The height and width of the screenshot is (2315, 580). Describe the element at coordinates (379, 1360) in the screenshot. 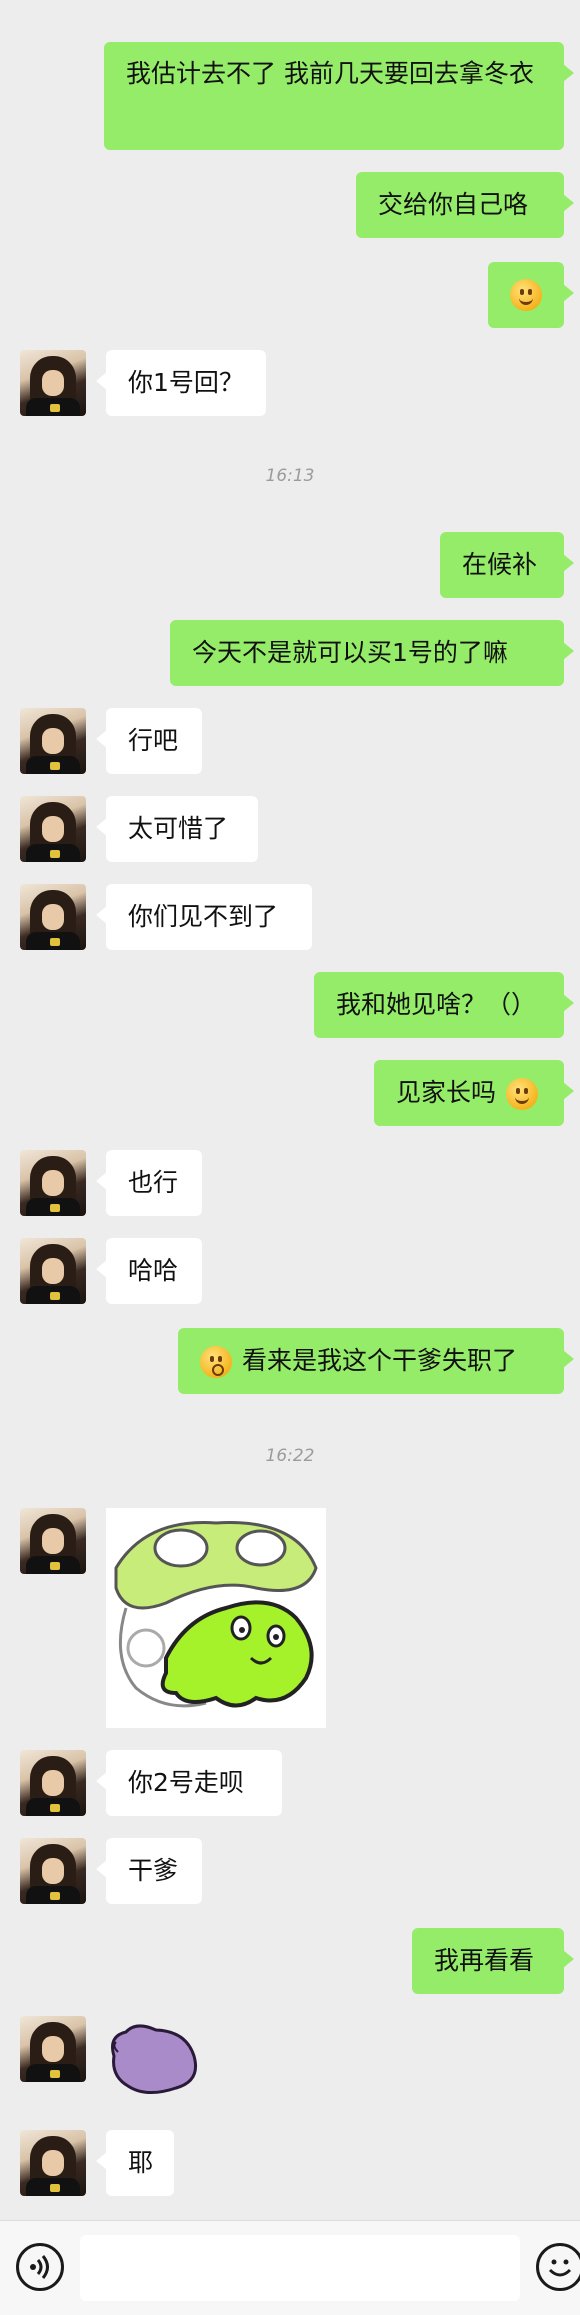

I see `message-text: 看来是我这个干爹失职了` at that location.